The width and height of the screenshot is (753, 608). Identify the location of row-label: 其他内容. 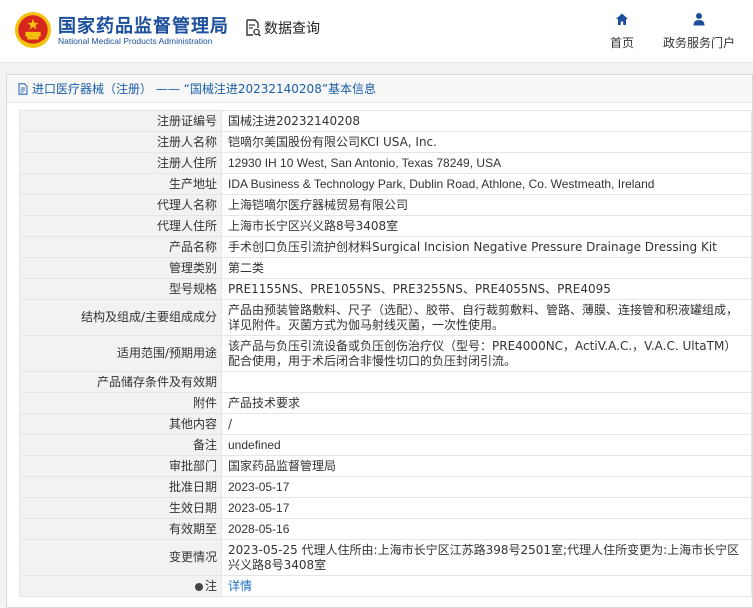
(120, 424).